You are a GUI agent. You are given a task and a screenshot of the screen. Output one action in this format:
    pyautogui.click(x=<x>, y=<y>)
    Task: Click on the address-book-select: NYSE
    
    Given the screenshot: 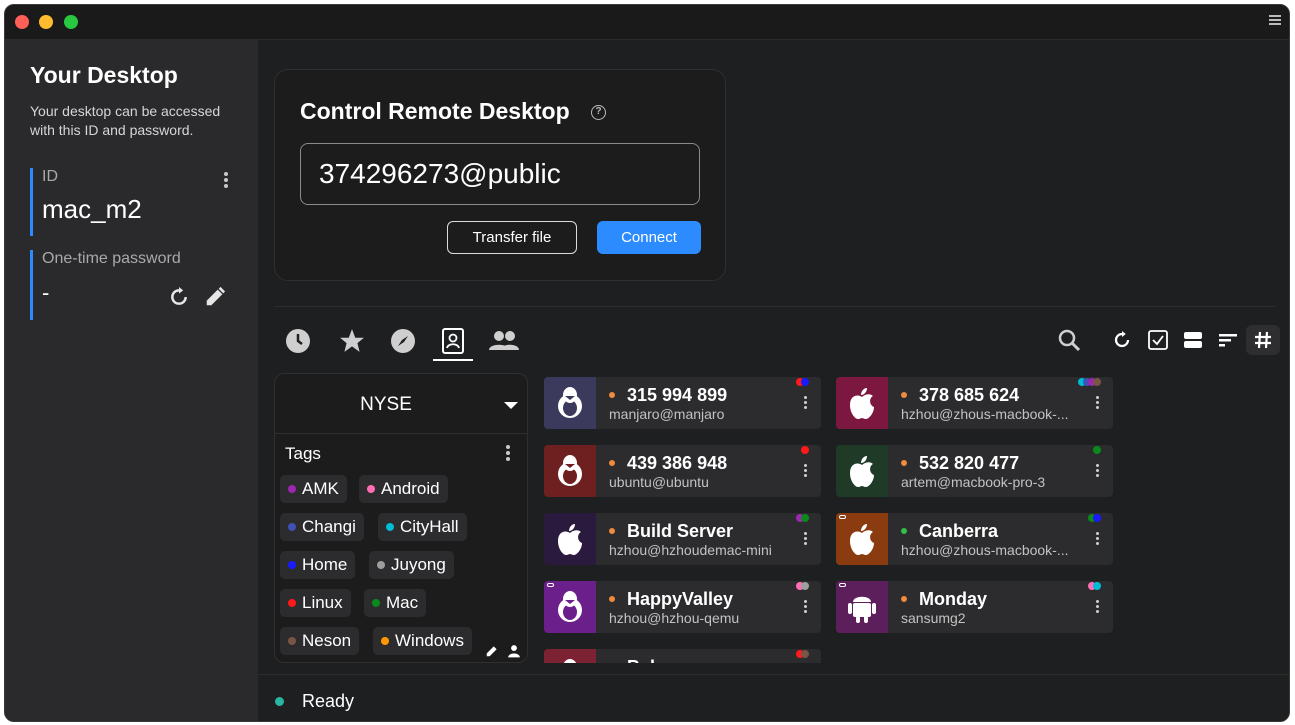 What is the action you would take?
    pyautogui.click(x=401, y=404)
    